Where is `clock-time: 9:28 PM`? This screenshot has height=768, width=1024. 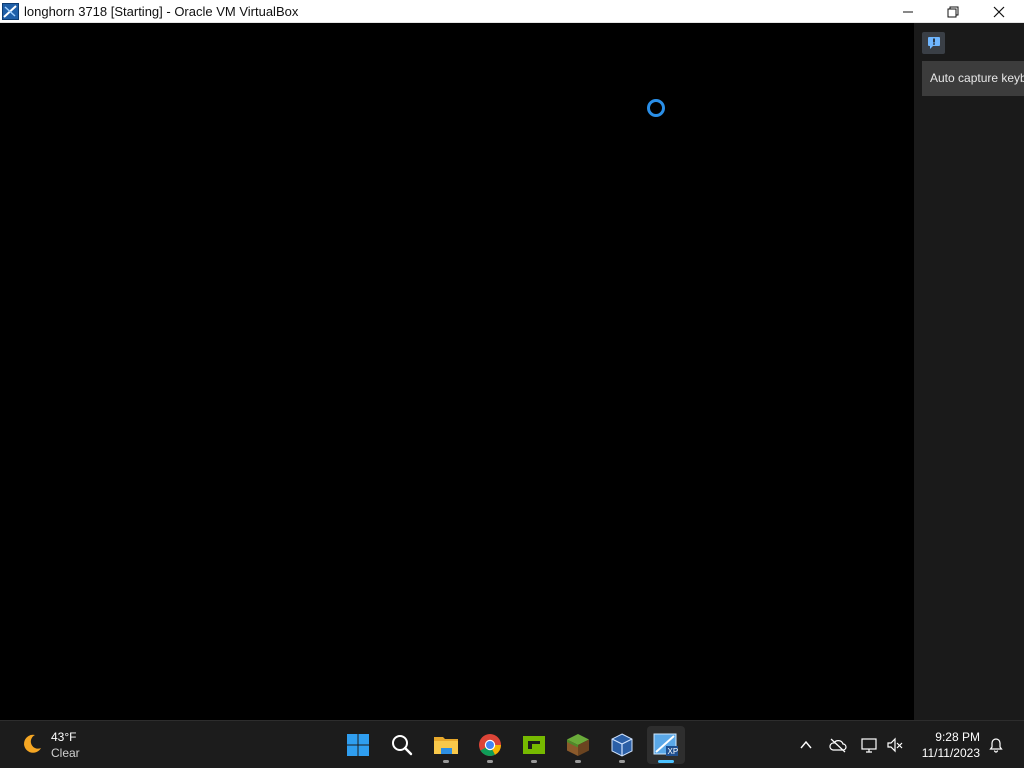 clock-time: 9:28 PM is located at coordinates (950, 737).